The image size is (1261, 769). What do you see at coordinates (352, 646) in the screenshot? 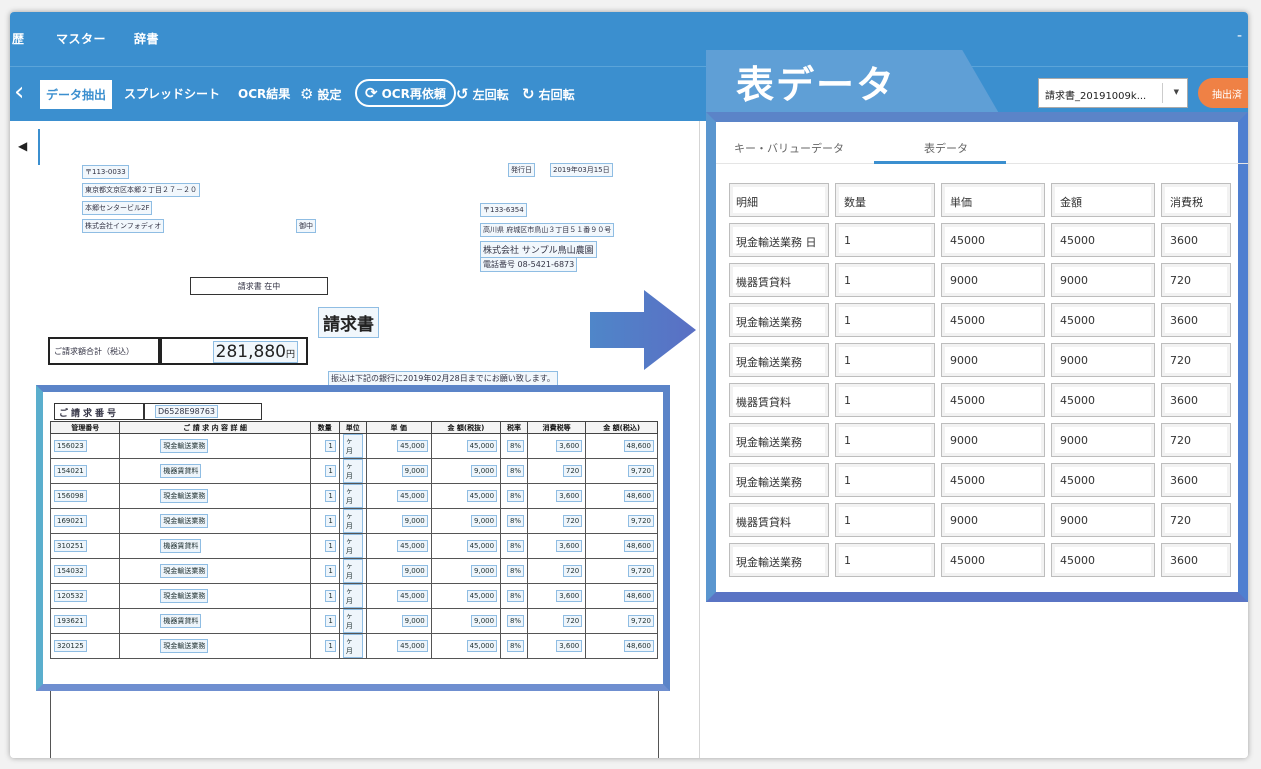
I see `doc-table-cell: ヶ月` at bounding box center [352, 646].